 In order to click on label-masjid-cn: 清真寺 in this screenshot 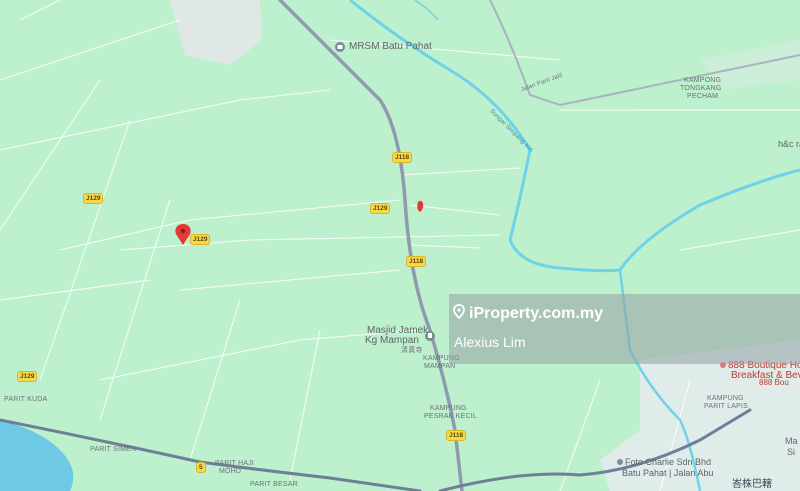, I will do `click(412, 350)`.